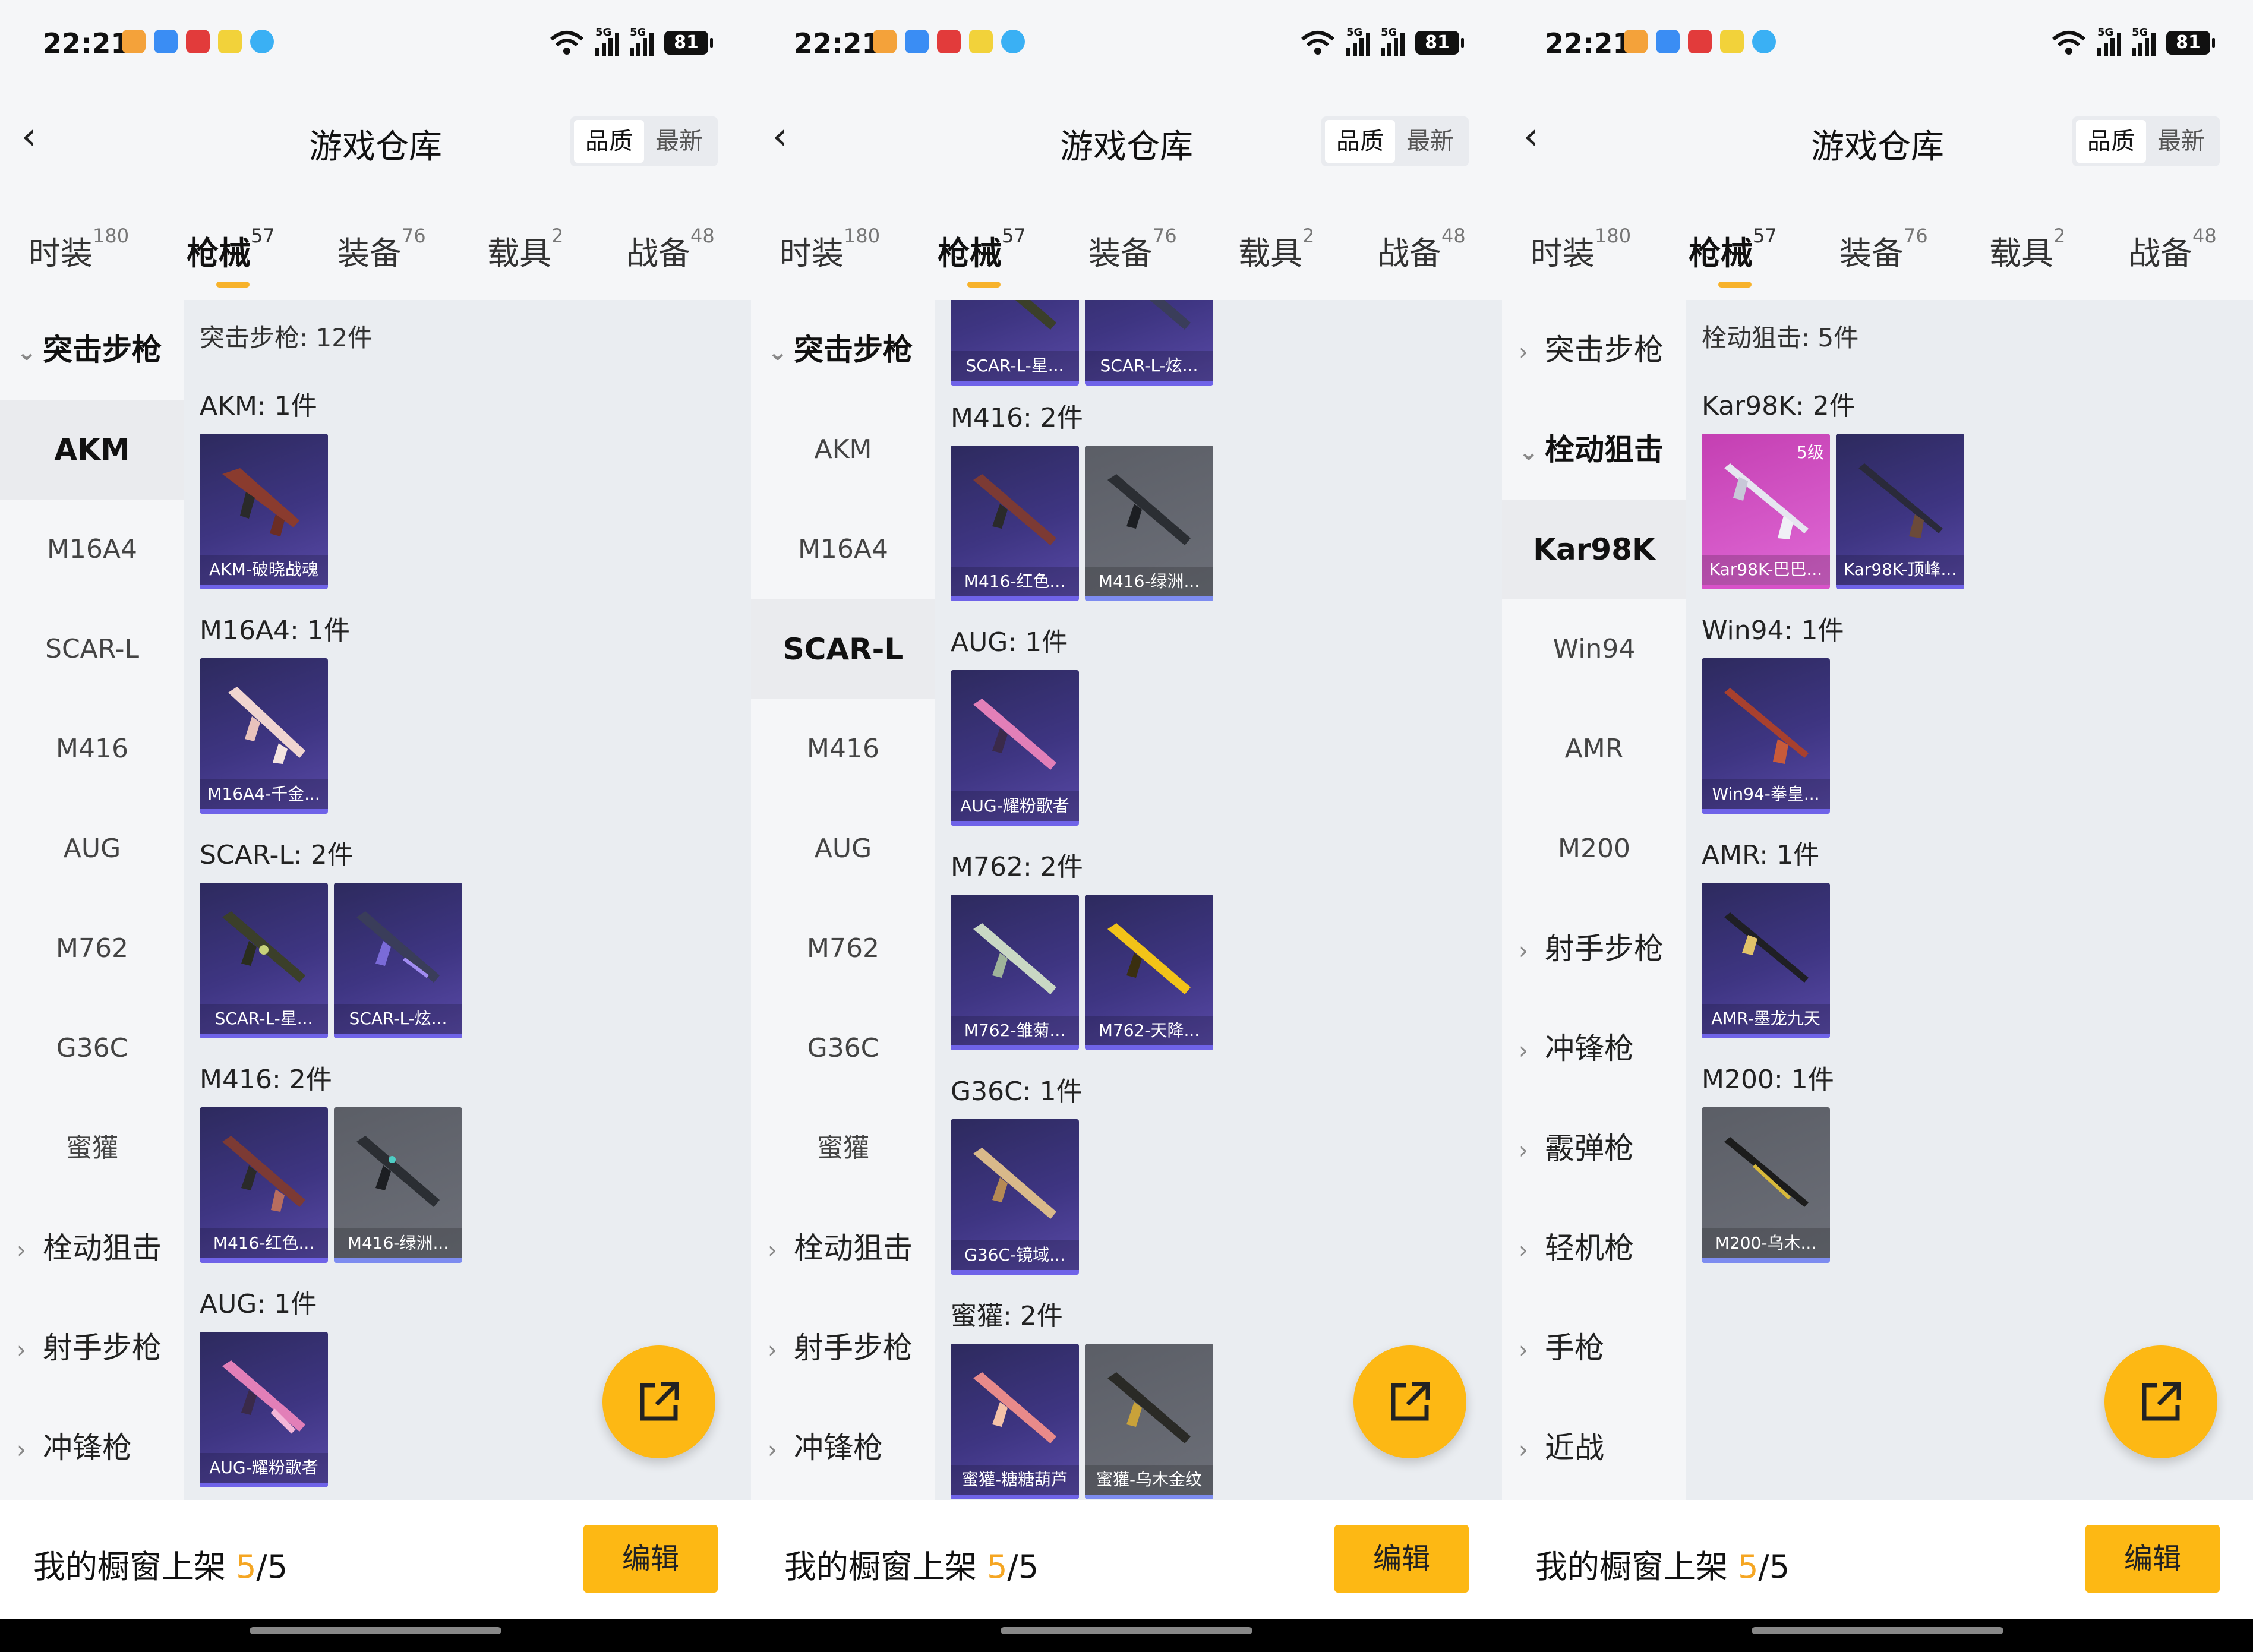 The width and height of the screenshot is (2253, 1652). I want to click on sidebar-category: › 轻机枪, so click(1594, 1248).